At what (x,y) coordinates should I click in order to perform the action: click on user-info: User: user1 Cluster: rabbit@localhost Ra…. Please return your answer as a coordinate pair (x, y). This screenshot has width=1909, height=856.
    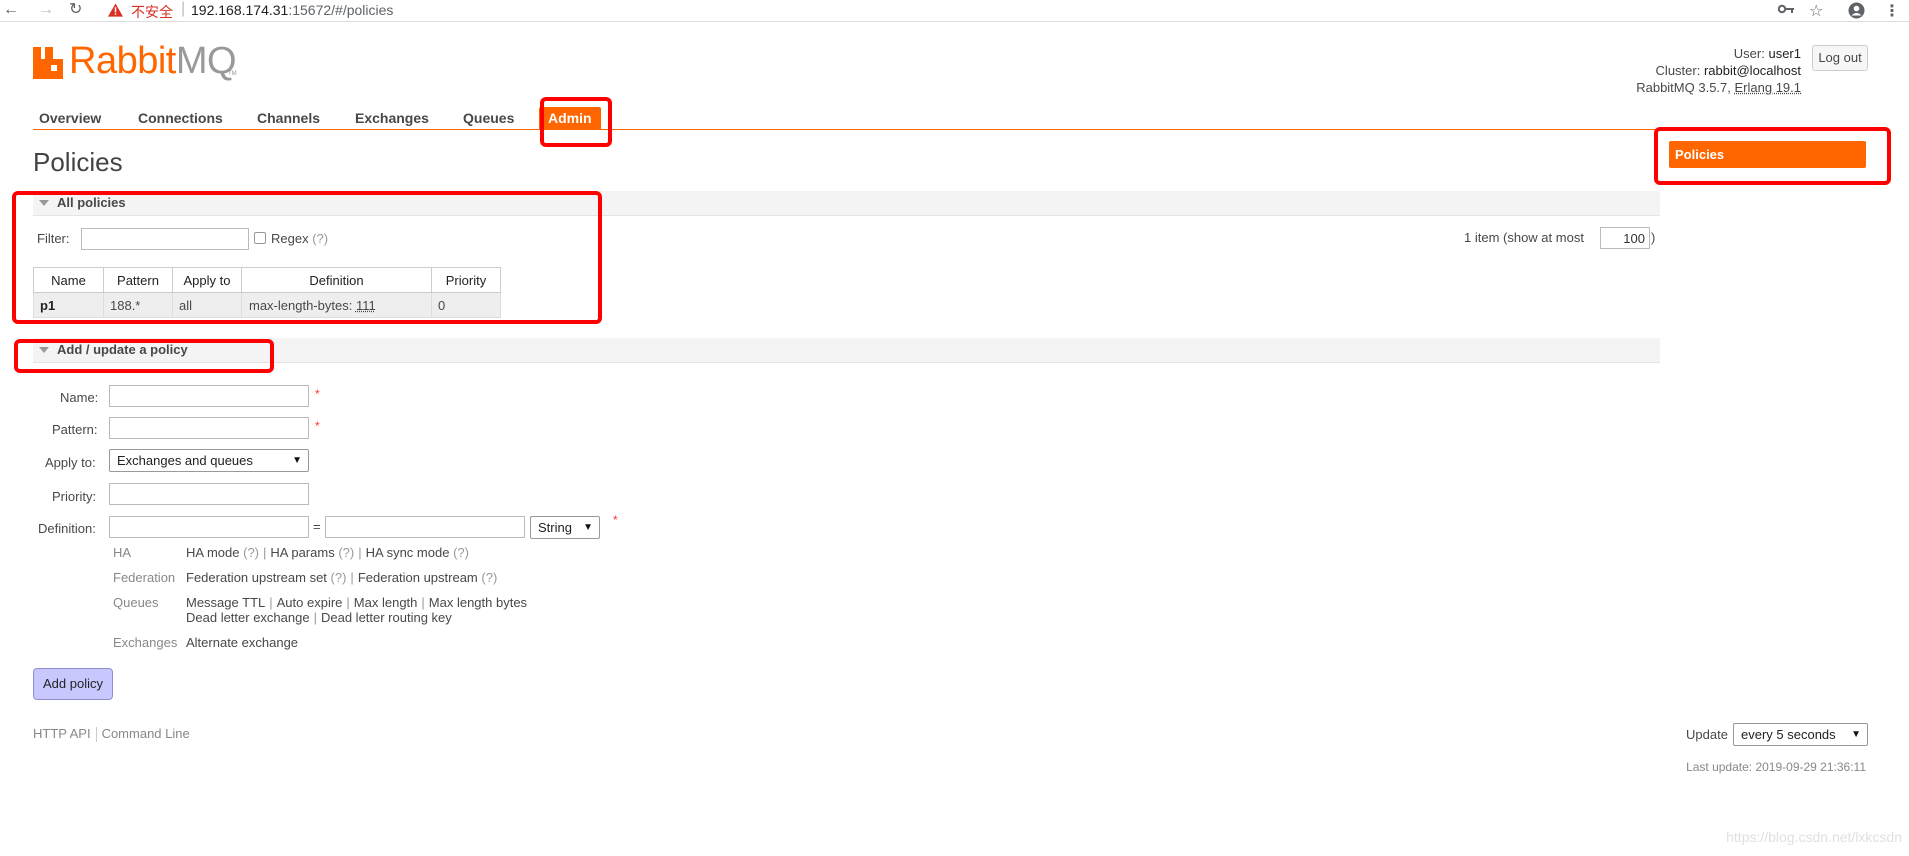
    Looking at the image, I should click on (1718, 70).